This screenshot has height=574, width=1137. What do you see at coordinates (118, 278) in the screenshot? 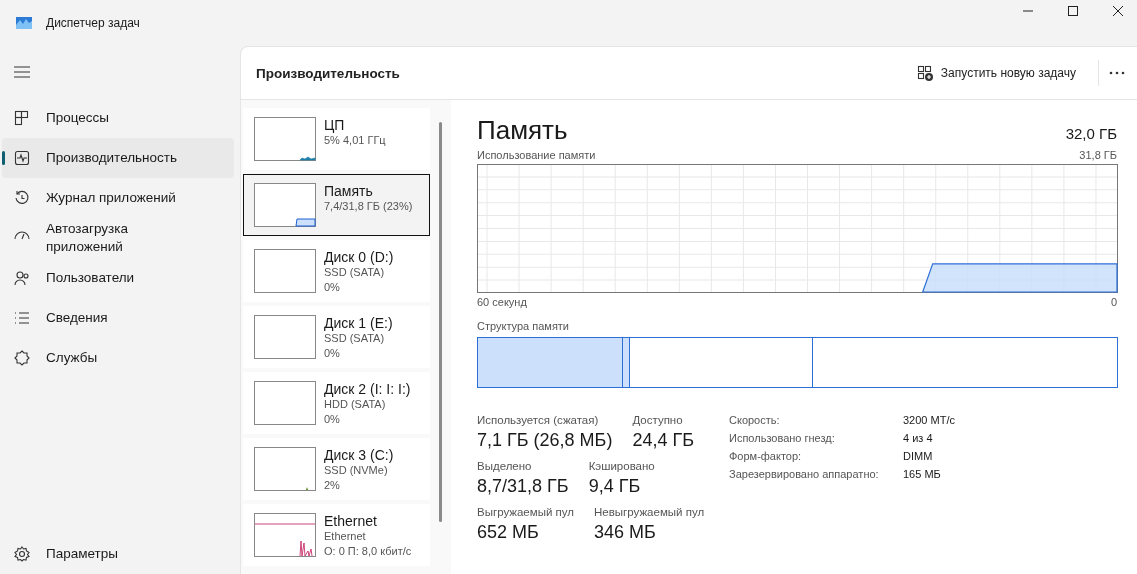
I see `nav-item: Пользователи` at bounding box center [118, 278].